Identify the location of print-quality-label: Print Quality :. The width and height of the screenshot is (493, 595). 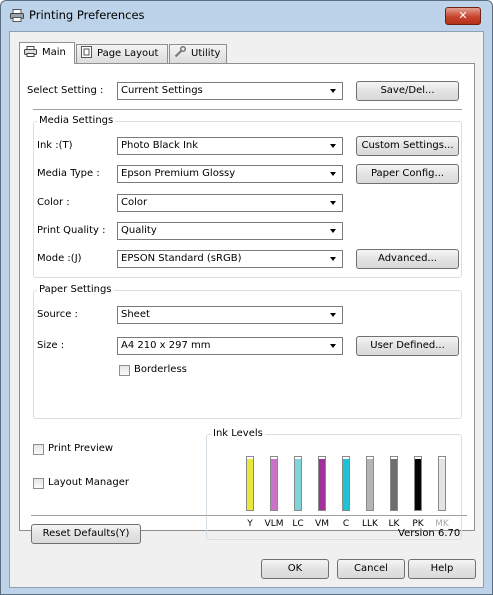
(71, 230).